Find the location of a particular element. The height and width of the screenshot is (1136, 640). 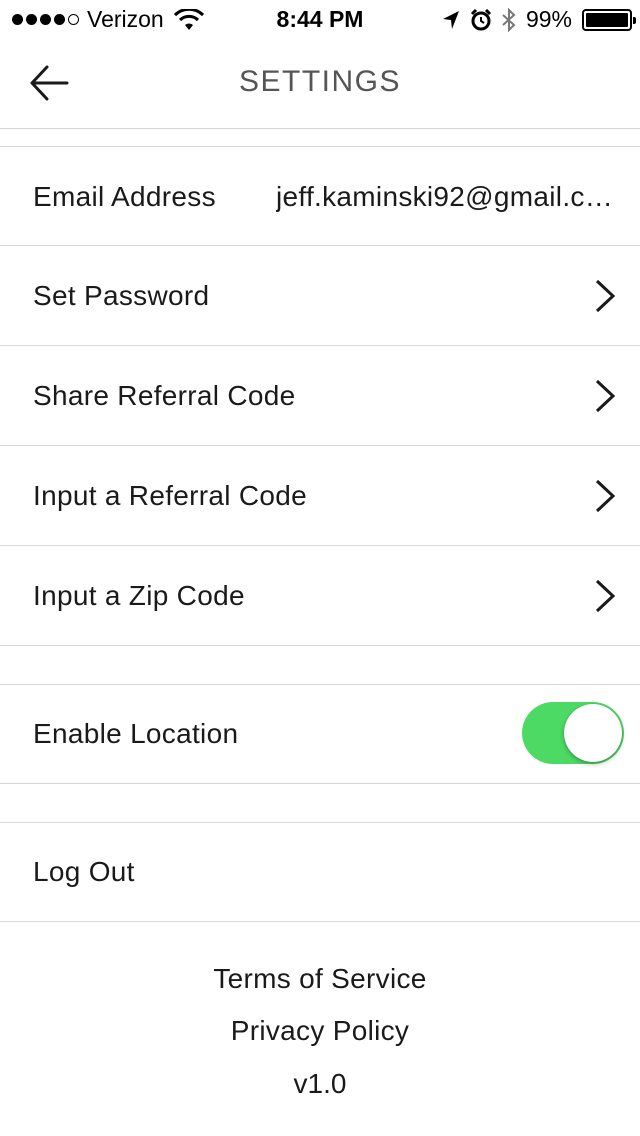

log-out-row: Log Out is located at coordinates (320, 872).